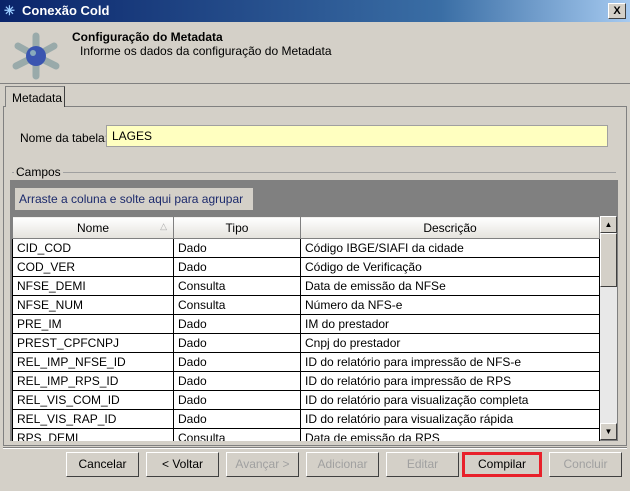 The height and width of the screenshot is (491, 630). I want to click on table-name-label: Nome da tabela:, so click(64, 138).